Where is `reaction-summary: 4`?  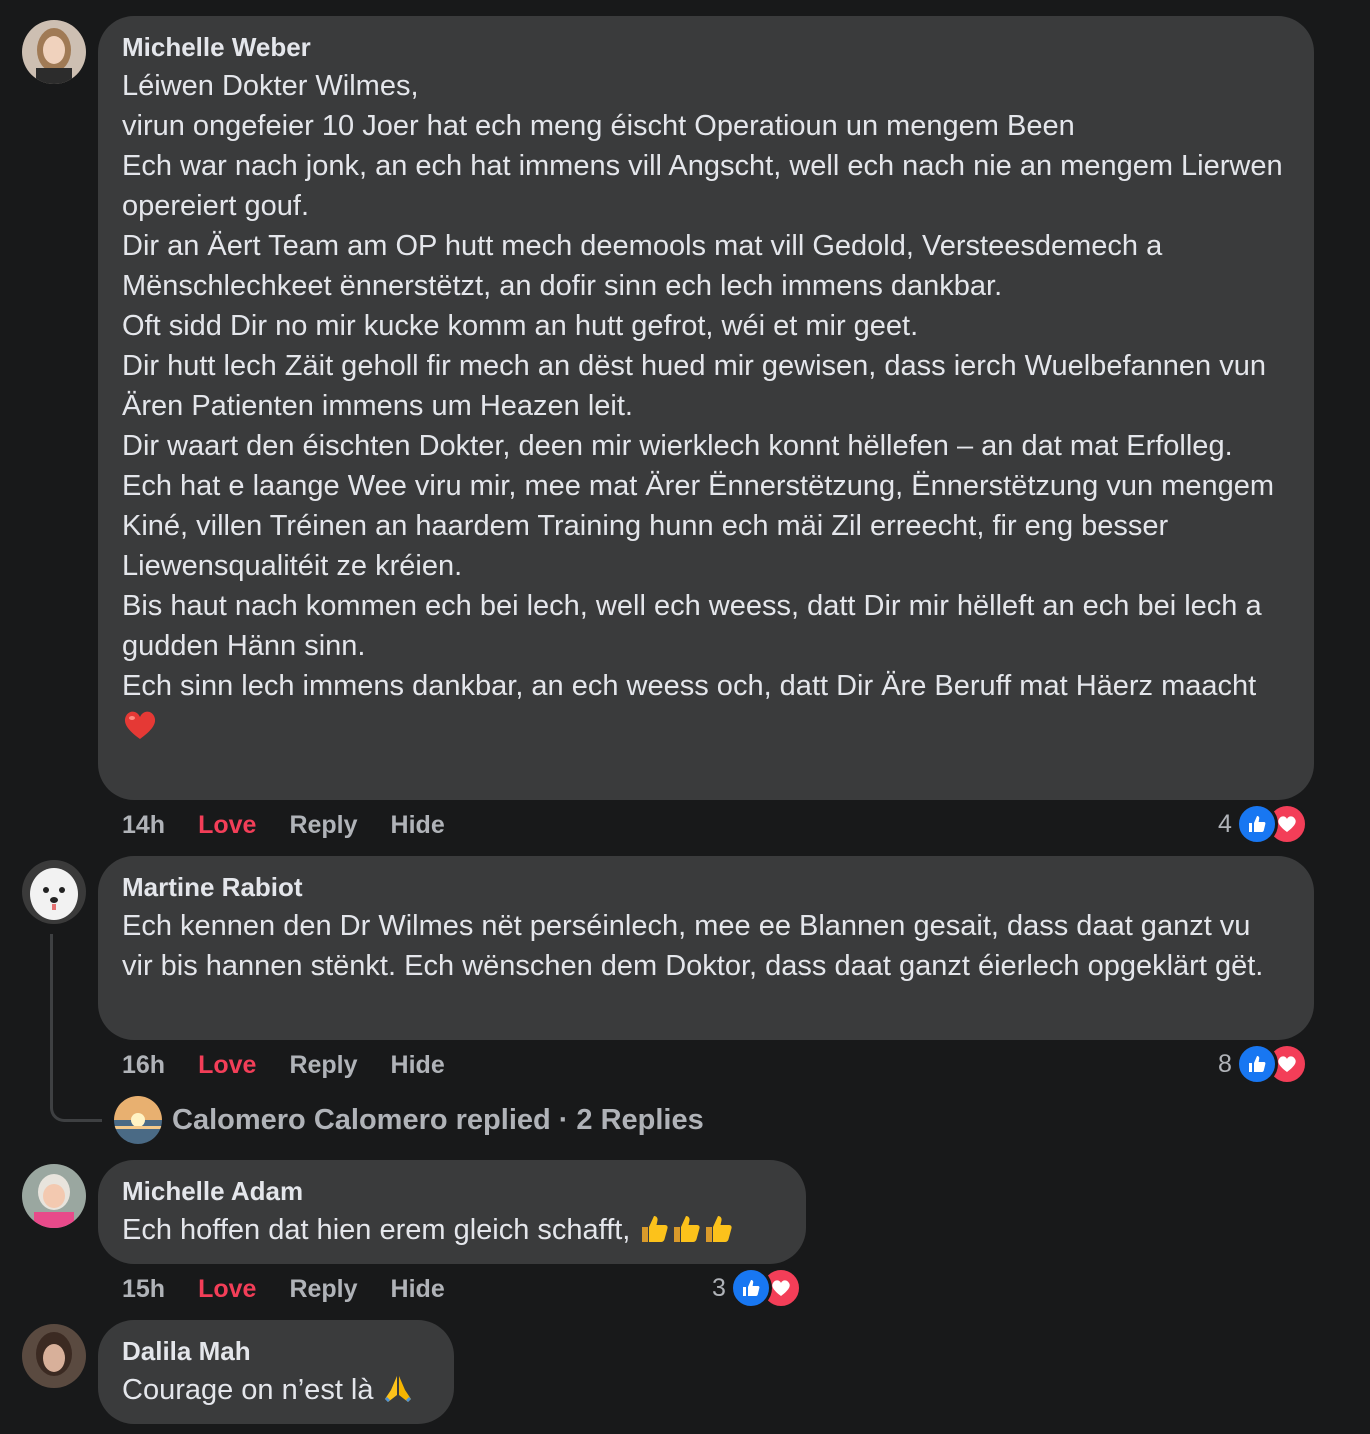 reaction-summary: 4 is located at coordinates (1263, 824).